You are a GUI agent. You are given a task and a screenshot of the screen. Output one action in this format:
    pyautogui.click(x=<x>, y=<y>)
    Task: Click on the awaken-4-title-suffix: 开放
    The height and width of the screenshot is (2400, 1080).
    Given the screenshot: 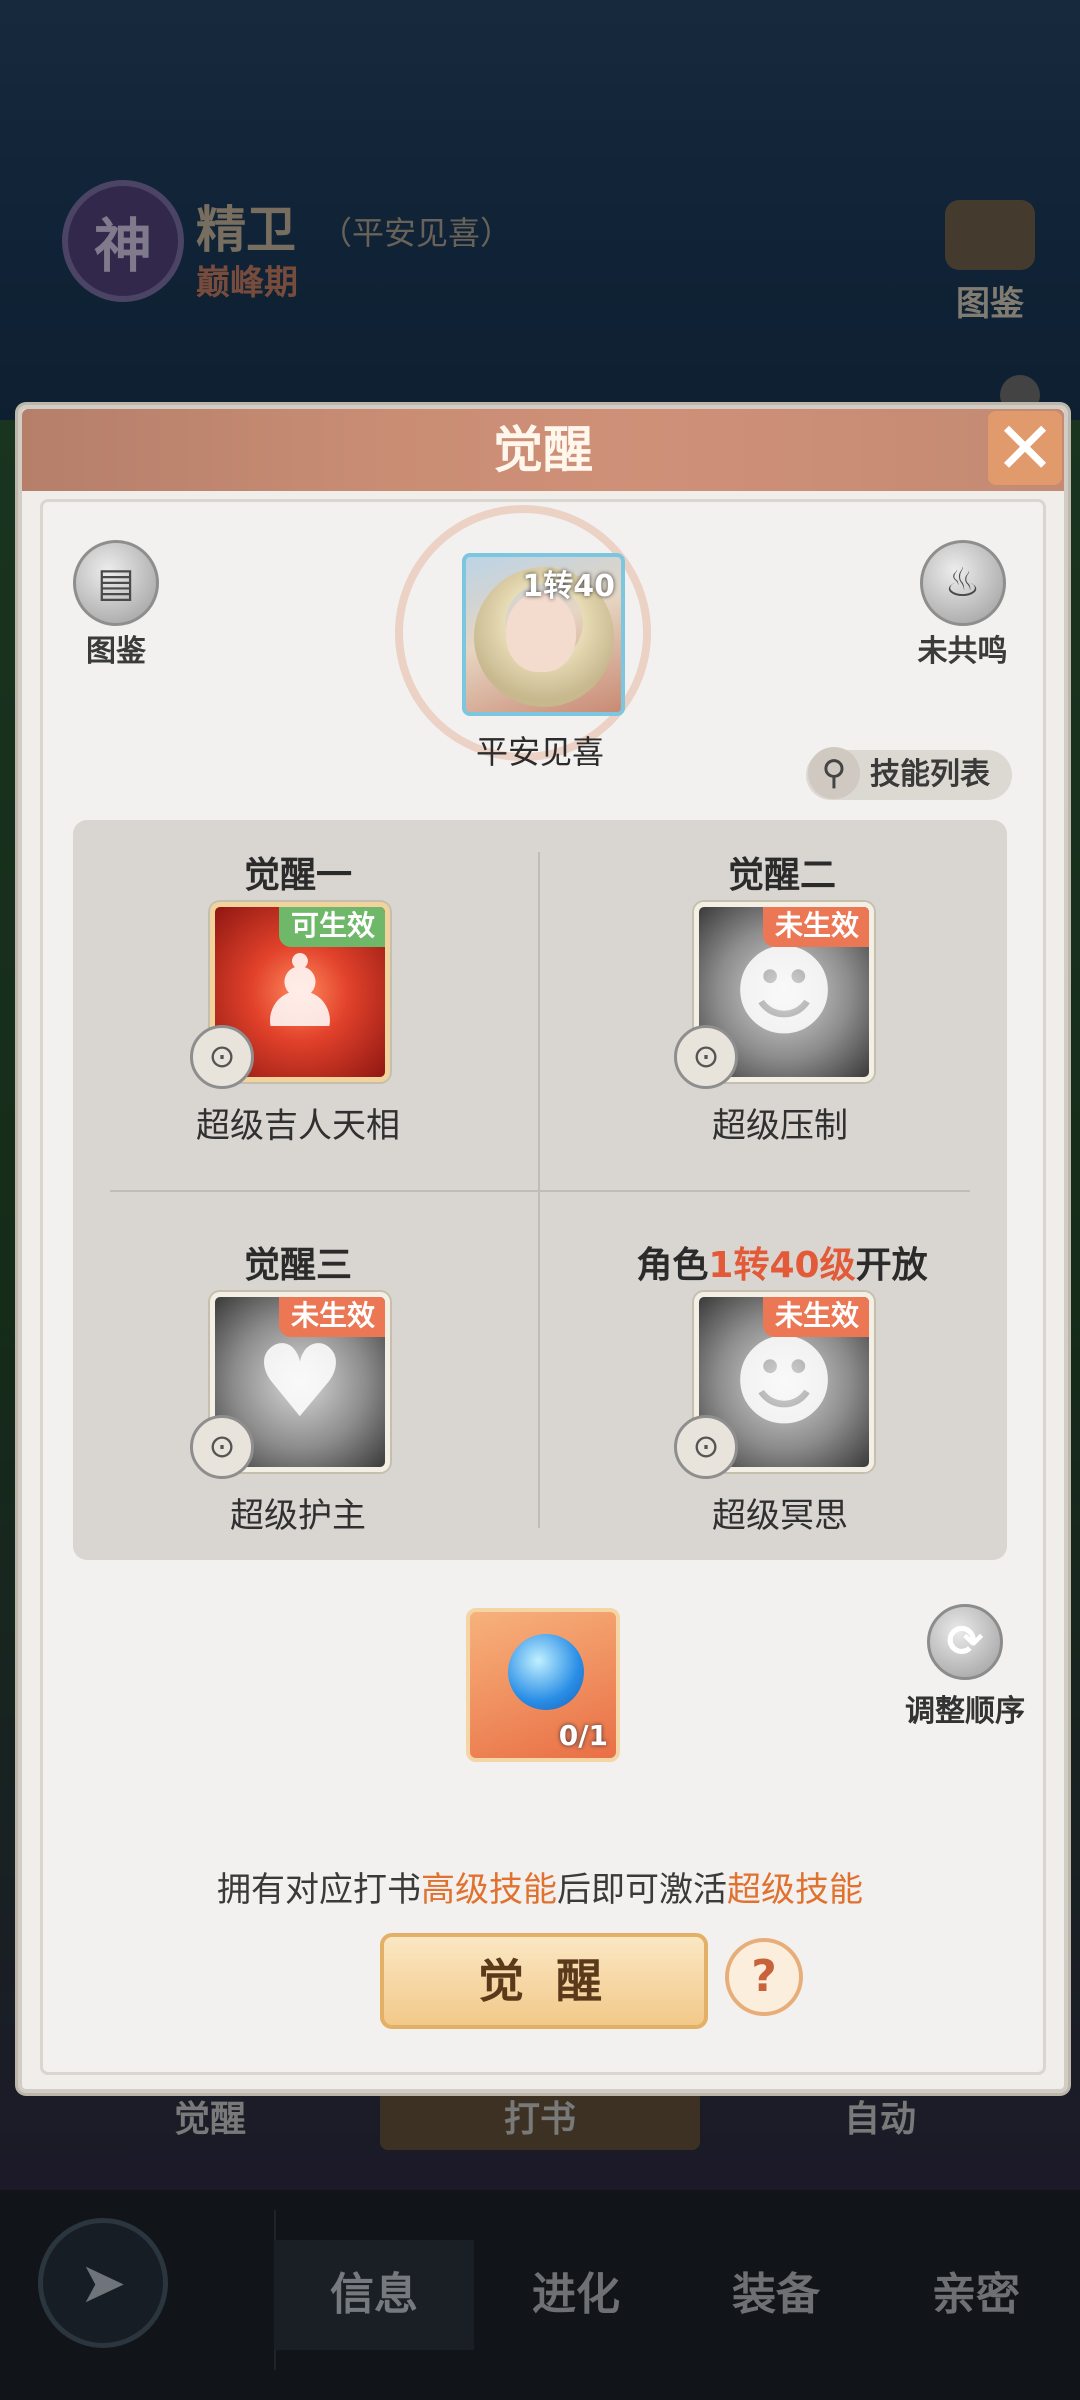 What is the action you would take?
    pyautogui.click(x=891, y=1265)
    